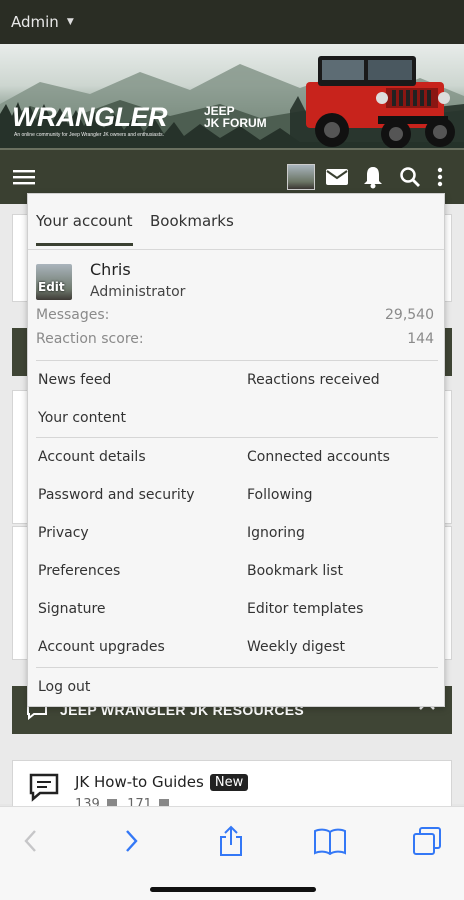 The width and height of the screenshot is (464, 900). What do you see at coordinates (427, 841) in the screenshot?
I see `tabs-icon` at bounding box center [427, 841].